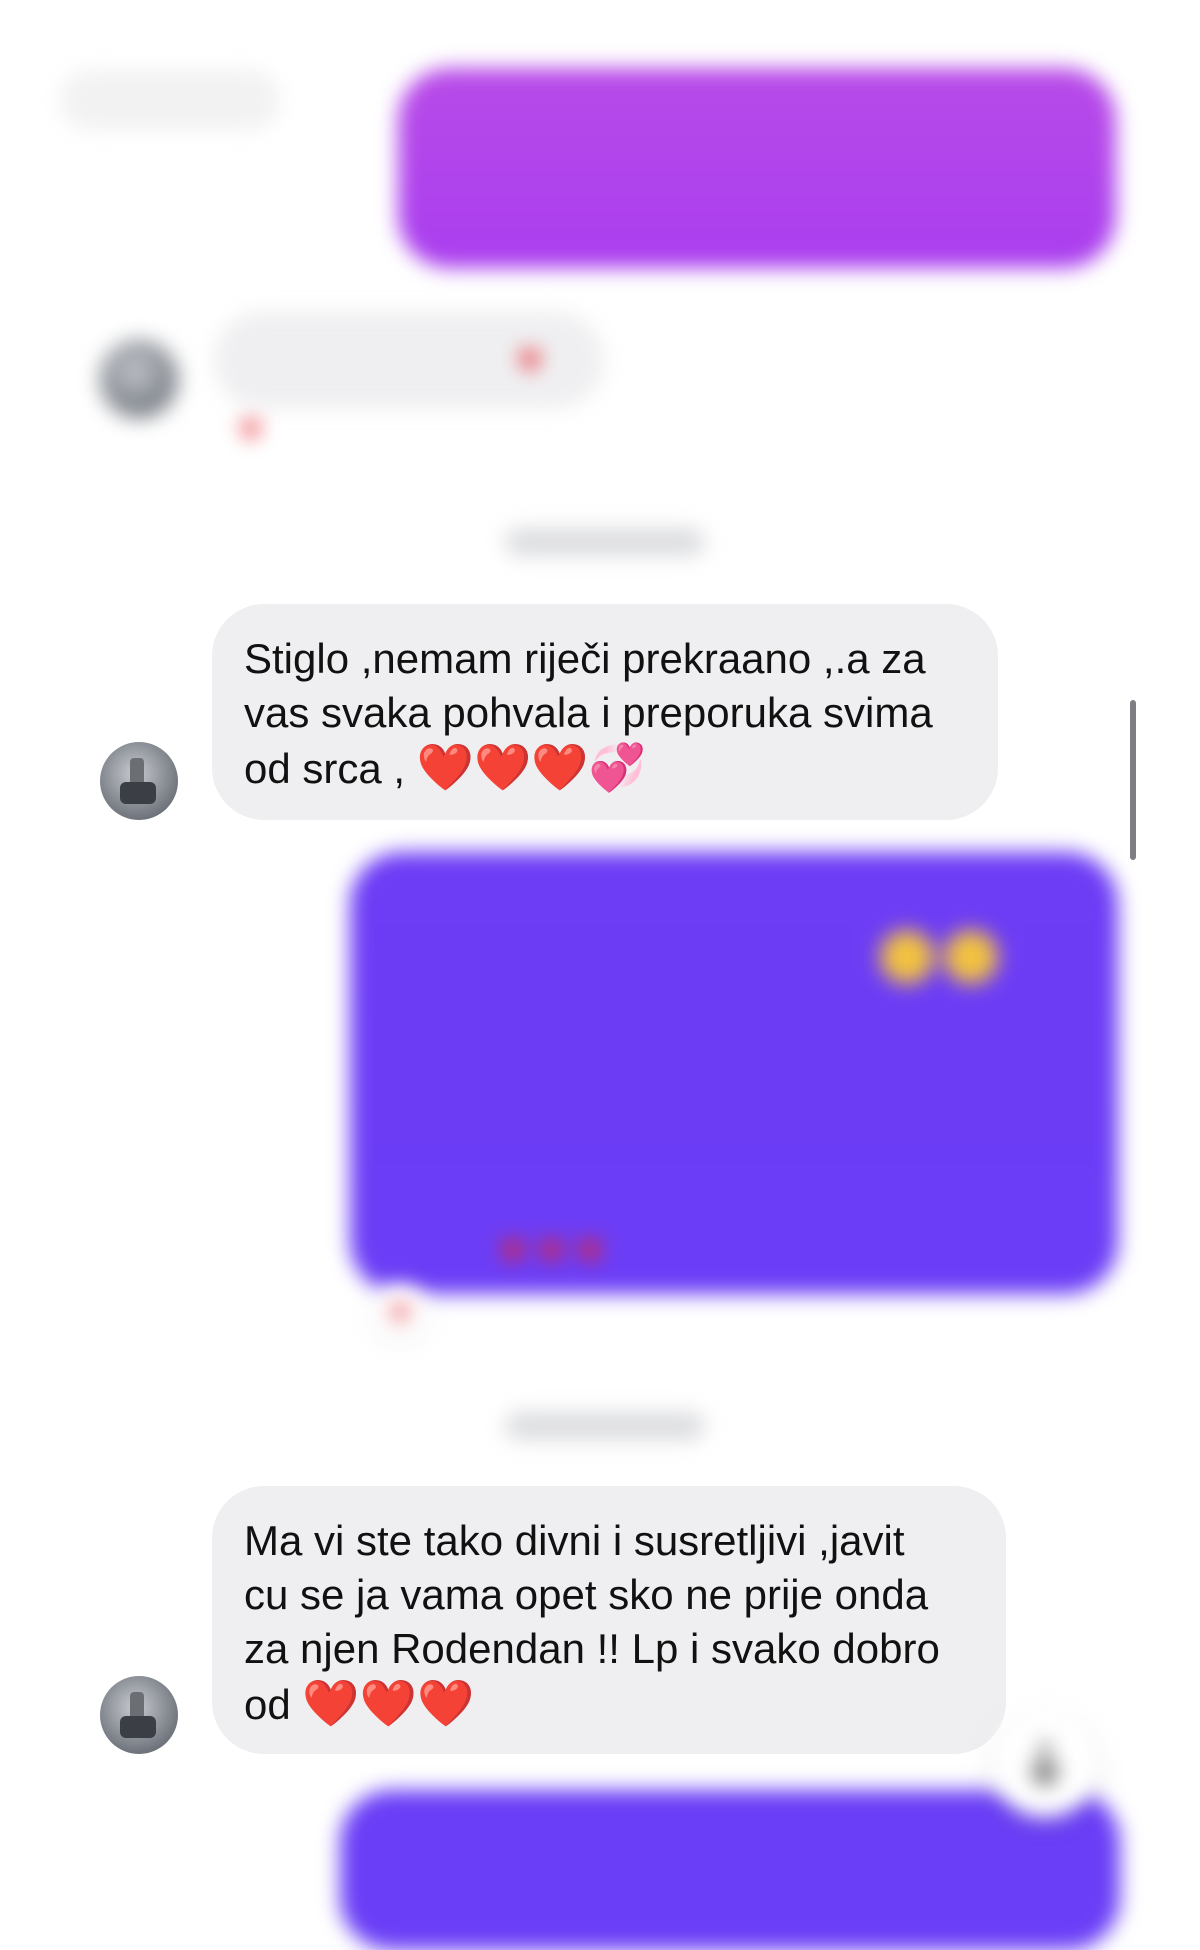  I want to click on blurred-element, so click(170, 100).